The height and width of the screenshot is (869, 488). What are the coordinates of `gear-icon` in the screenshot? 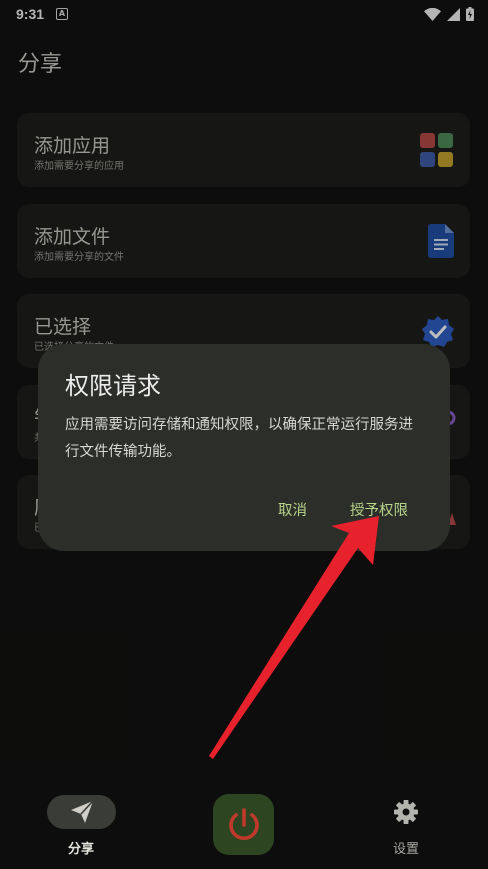 It's located at (406, 812).